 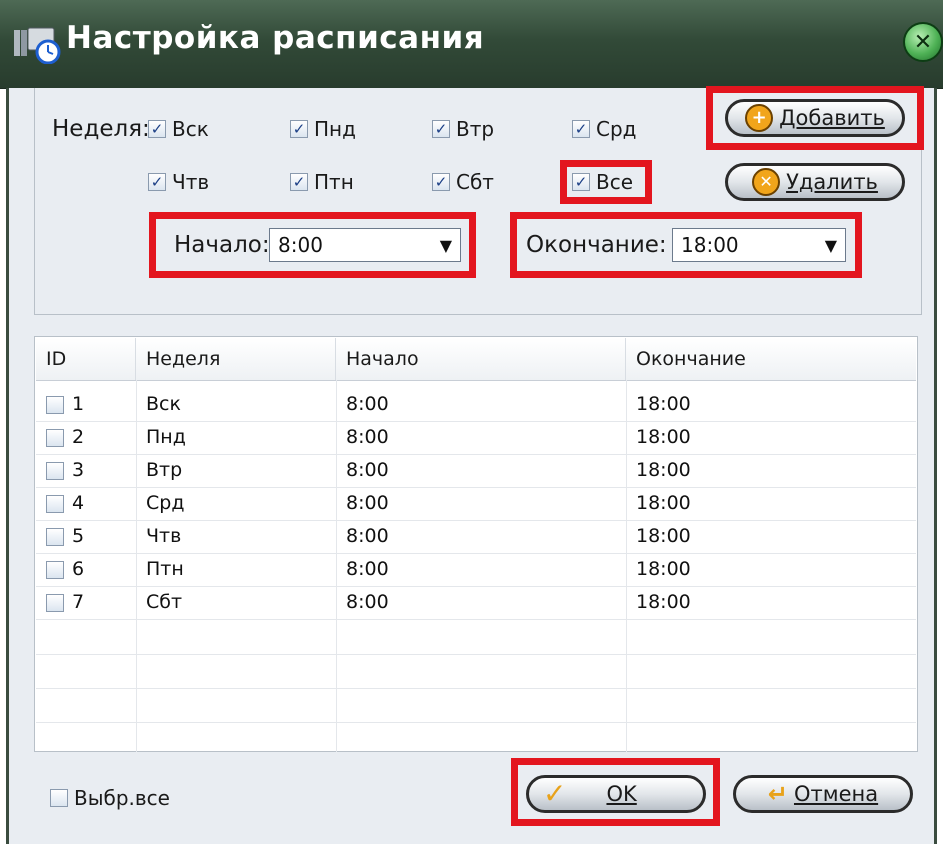 I want to click on day-label: Вск, so click(x=190, y=129).